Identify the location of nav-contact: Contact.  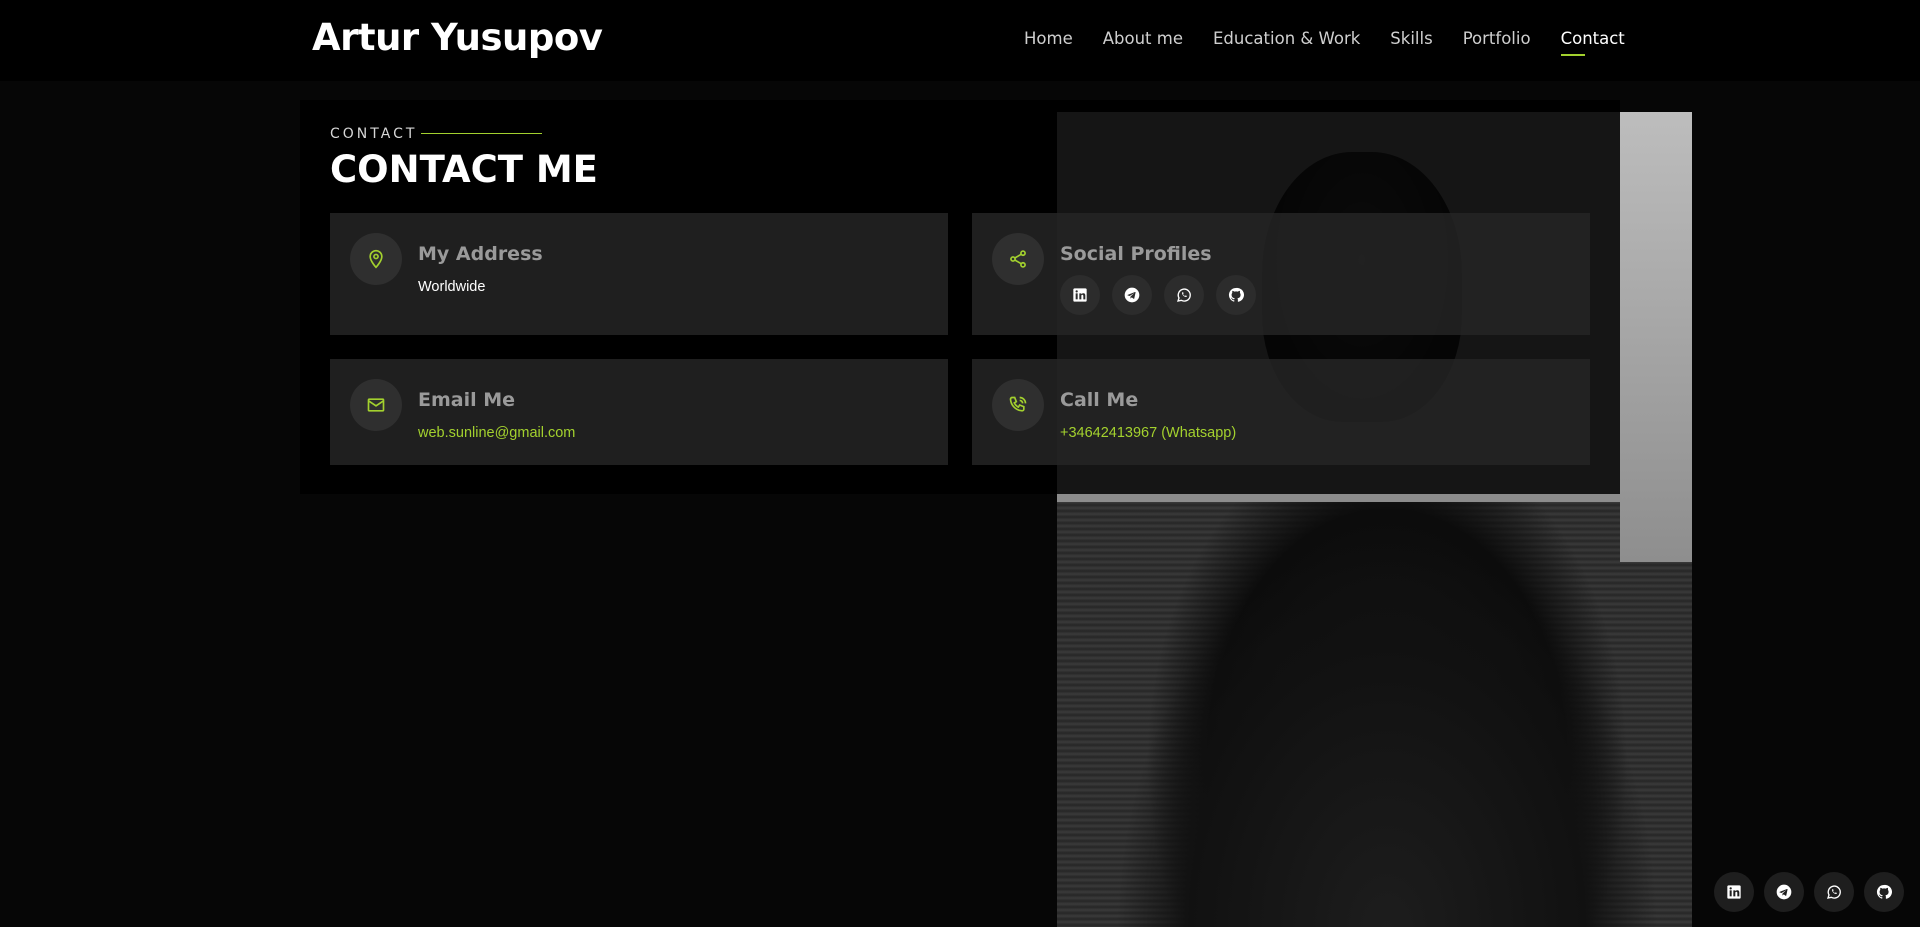
(1592, 42).